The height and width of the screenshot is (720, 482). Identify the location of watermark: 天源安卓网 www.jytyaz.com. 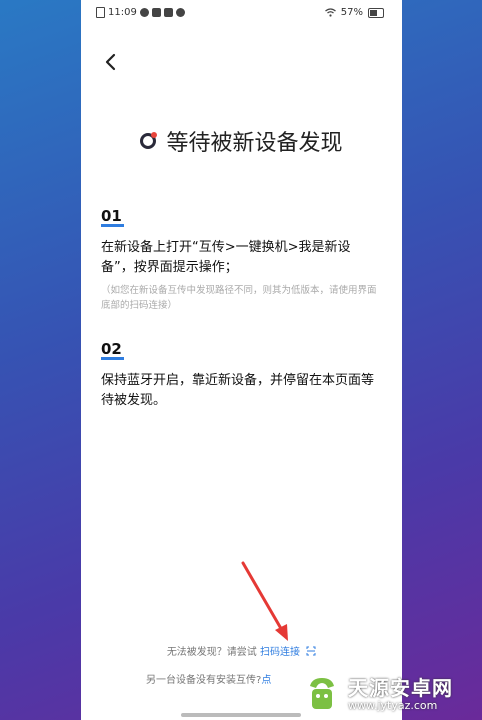
(392, 694).